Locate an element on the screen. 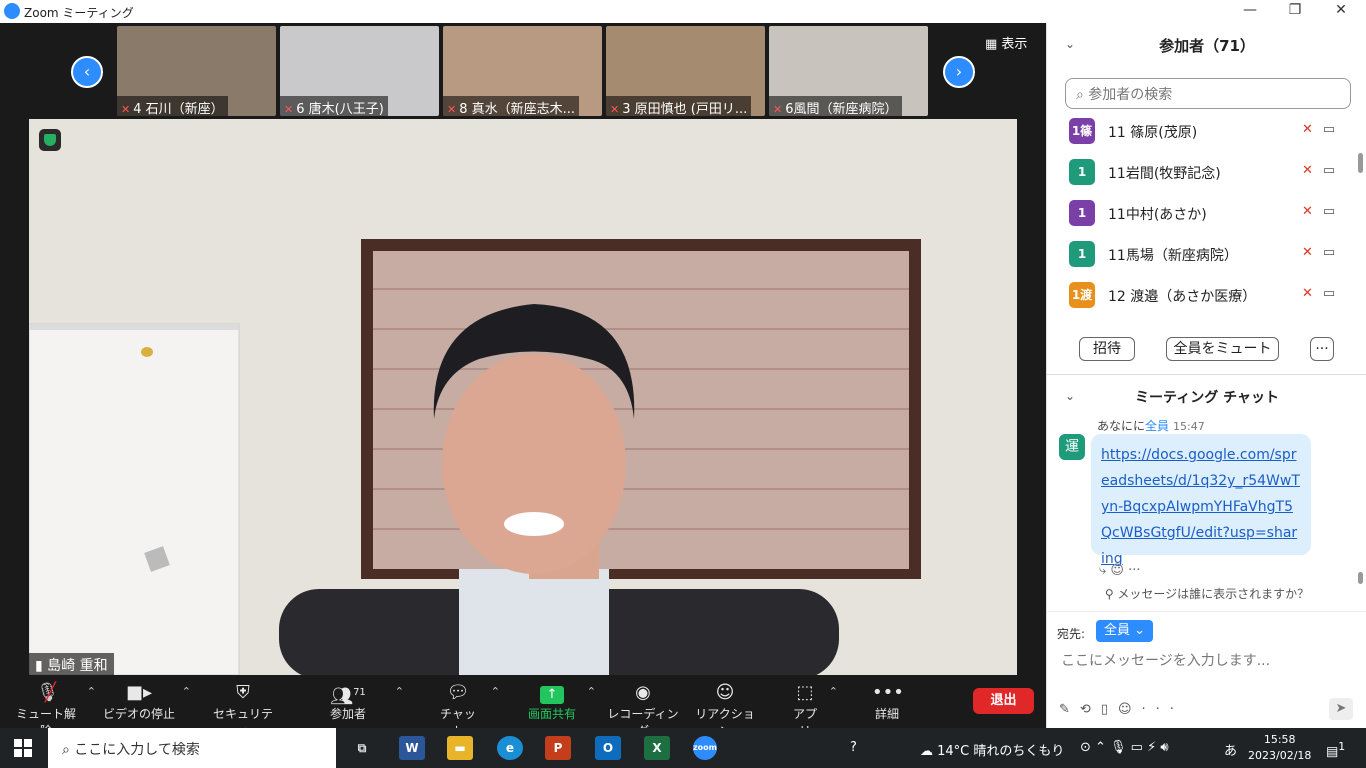 The height and width of the screenshot is (768, 1366). taskbar-clock: 15:58 2023/02/18 is located at coordinates (1279, 748).